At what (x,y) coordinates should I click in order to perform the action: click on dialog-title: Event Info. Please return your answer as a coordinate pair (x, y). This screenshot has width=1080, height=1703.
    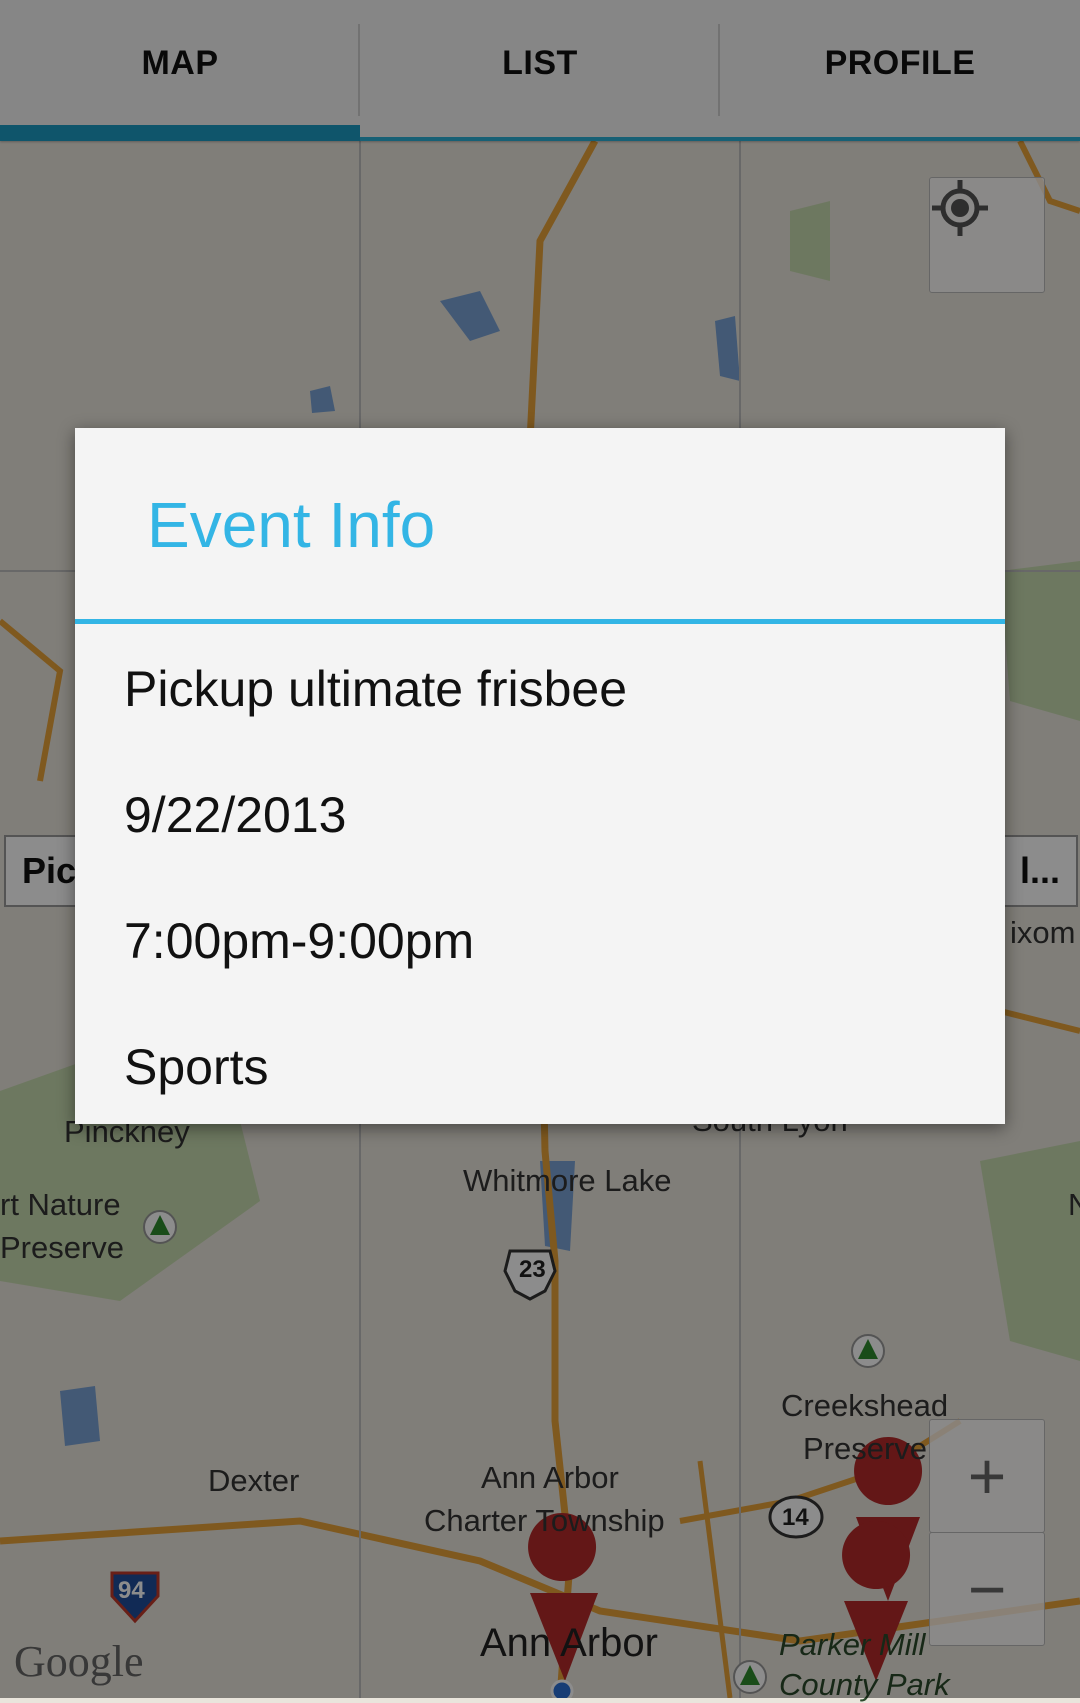
    Looking at the image, I should click on (291, 525).